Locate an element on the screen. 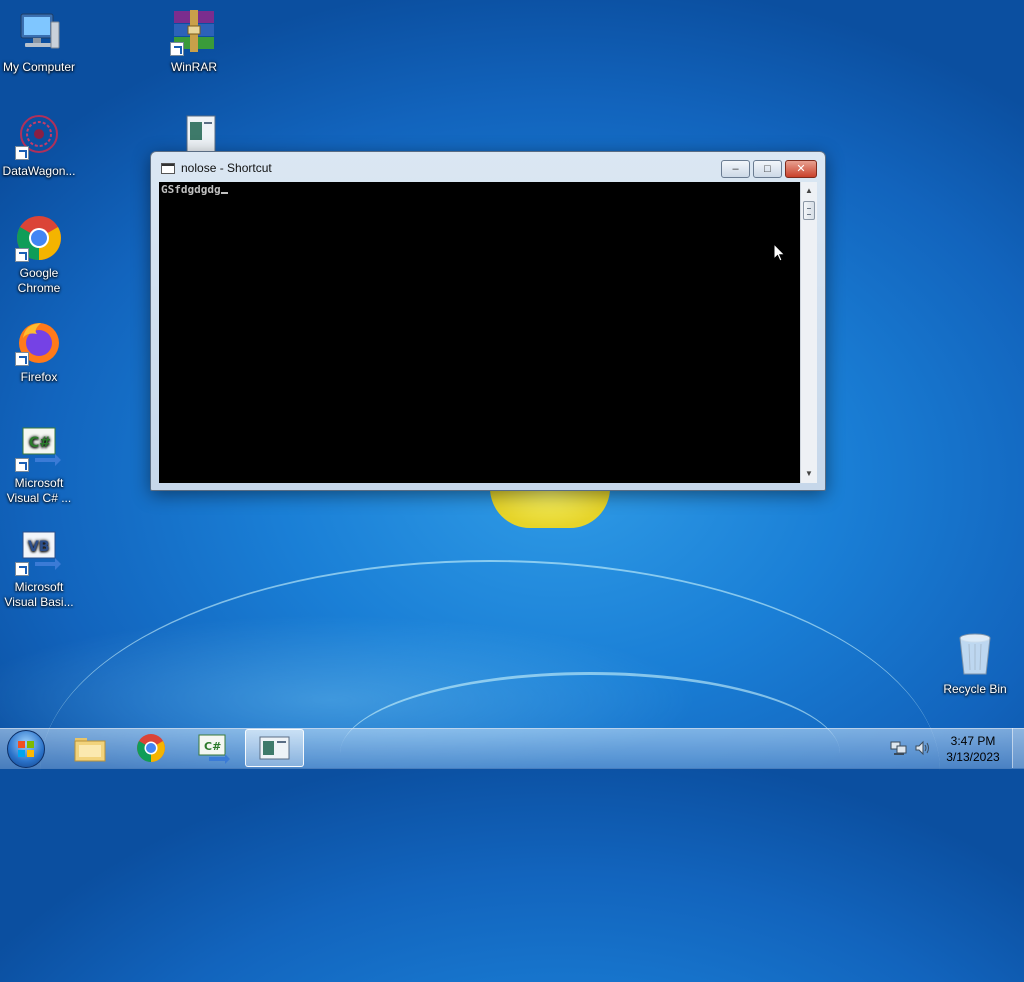  console-text: GSfdgdgdg is located at coordinates (191, 189).